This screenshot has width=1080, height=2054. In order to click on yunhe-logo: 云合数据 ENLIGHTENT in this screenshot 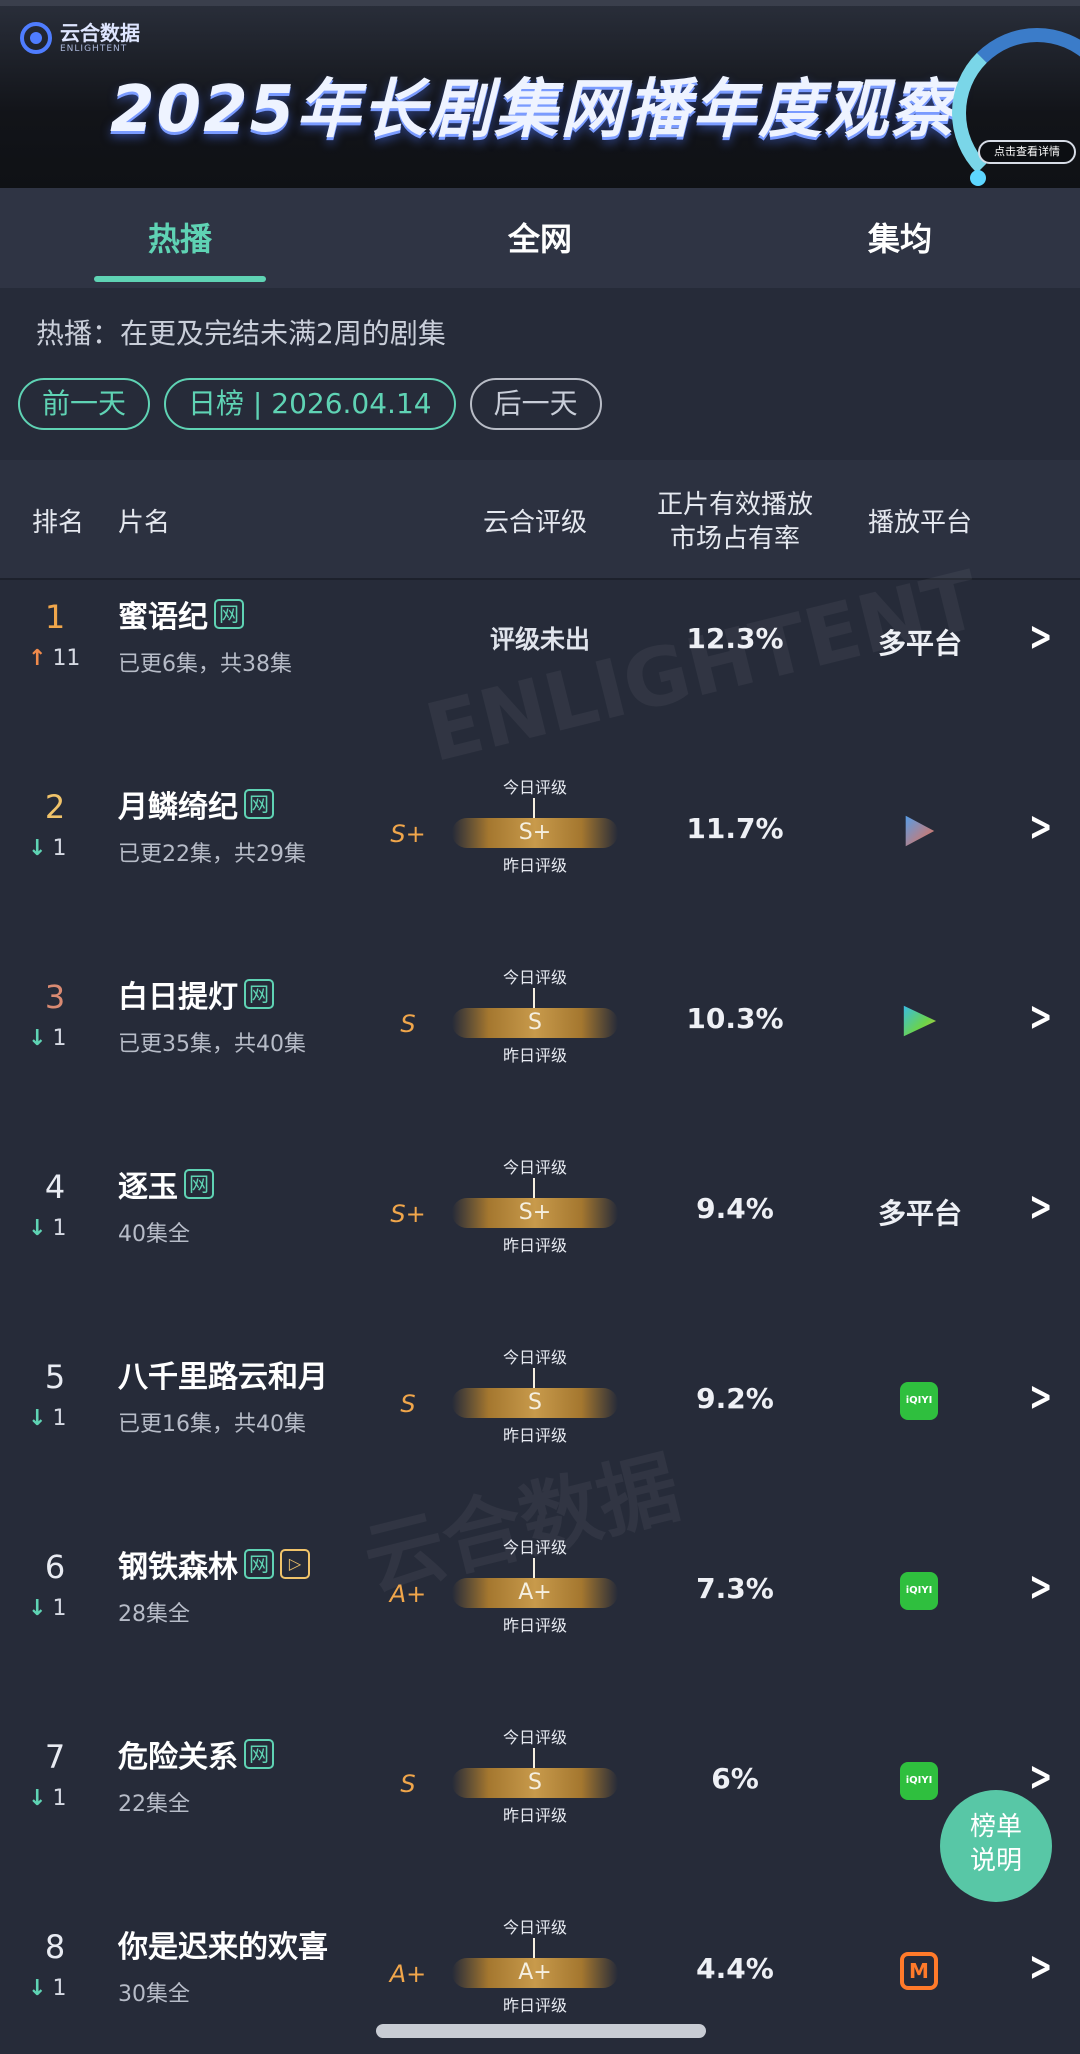, I will do `click(80, 38)`.